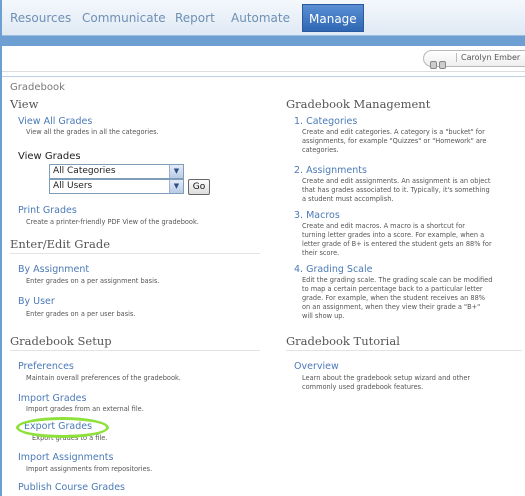 This screenshot has height=496, width=525. I want to click on tutorial-heading: Gradebook Tutorial, so click(343, 341).